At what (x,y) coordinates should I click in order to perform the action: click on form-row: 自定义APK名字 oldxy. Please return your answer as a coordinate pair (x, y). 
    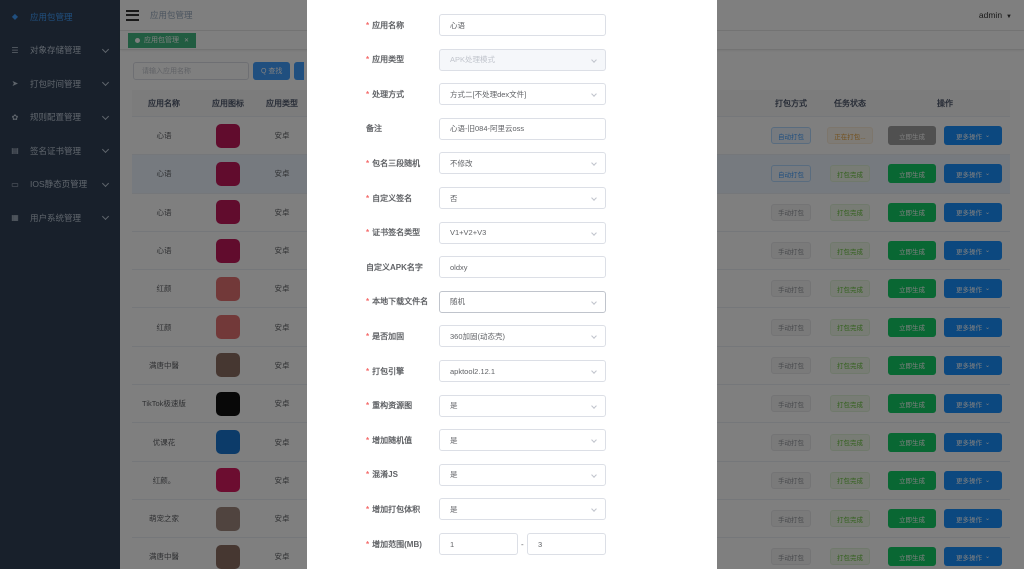
    Looking at the image, I should click on (512, 267).